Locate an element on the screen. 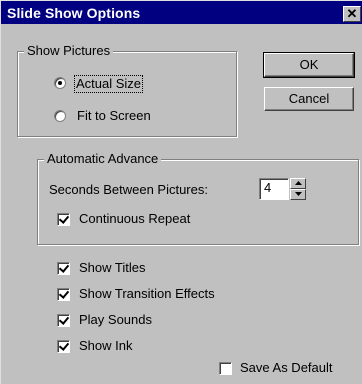 The width and height of the screenshot is (362, 384). spin-up-icon is located at coordinates (298, 183).